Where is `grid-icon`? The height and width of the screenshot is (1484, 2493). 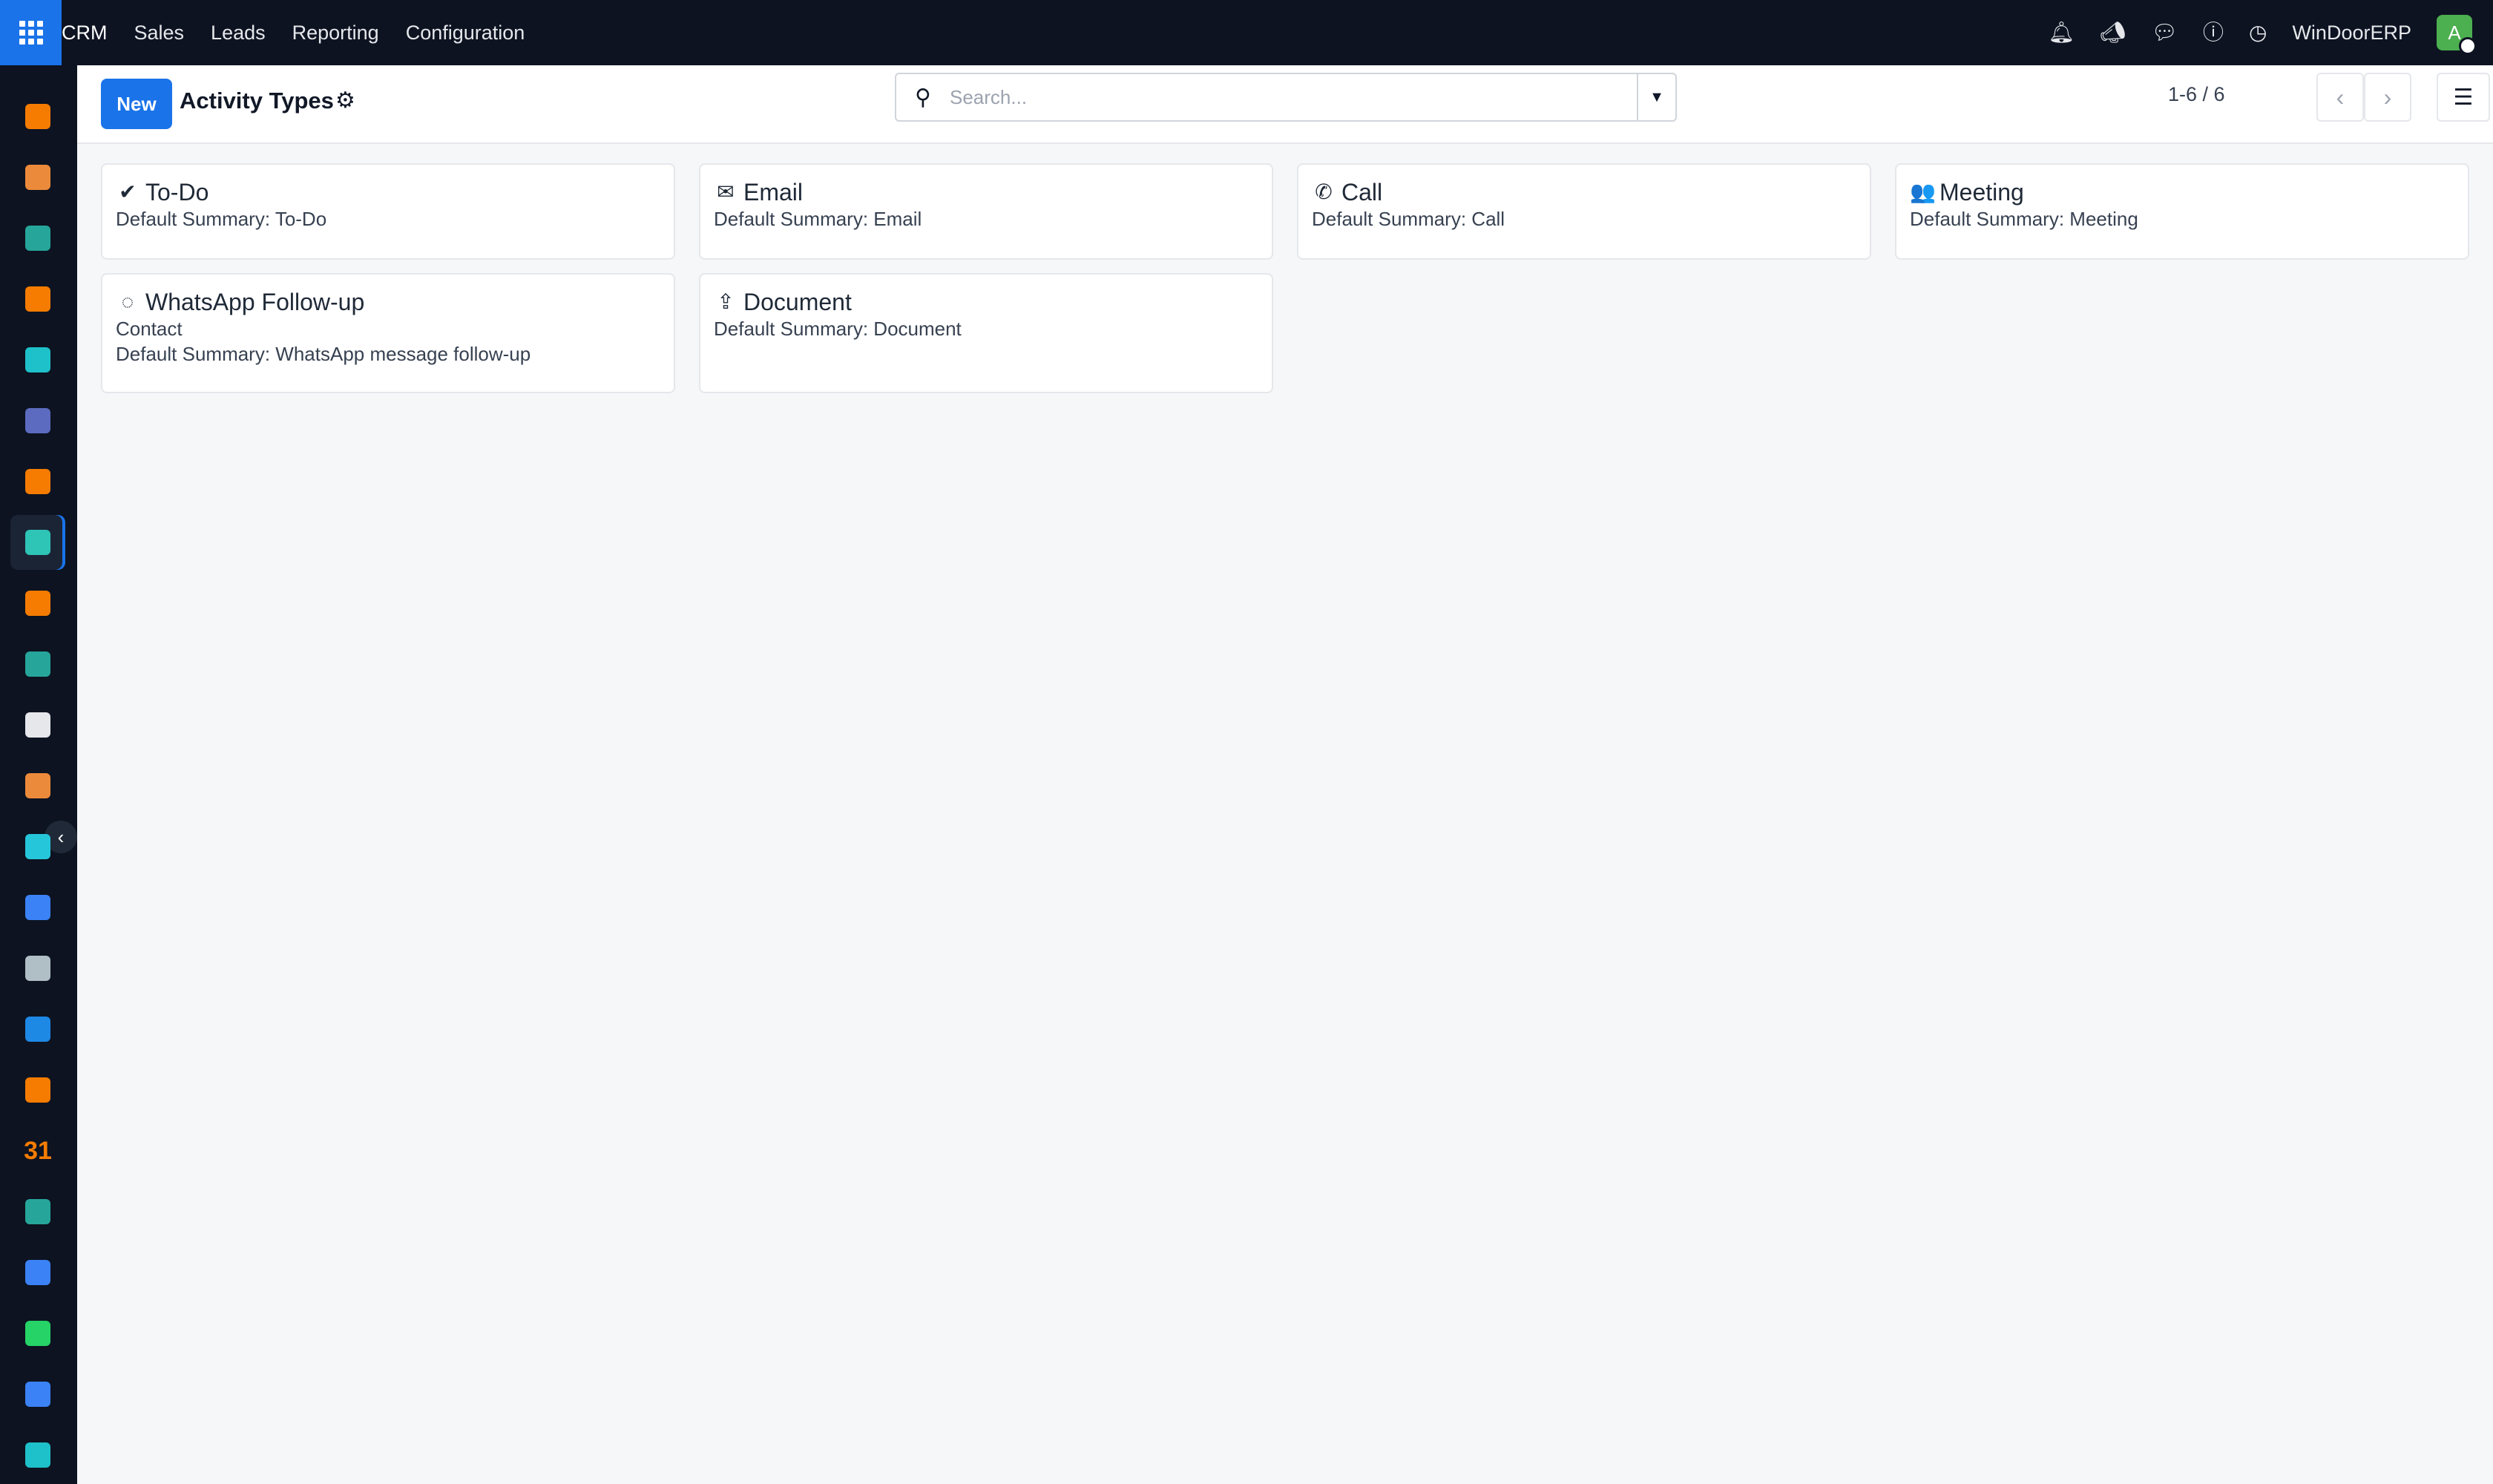
grid-icon is located at coordinates (31, 33).